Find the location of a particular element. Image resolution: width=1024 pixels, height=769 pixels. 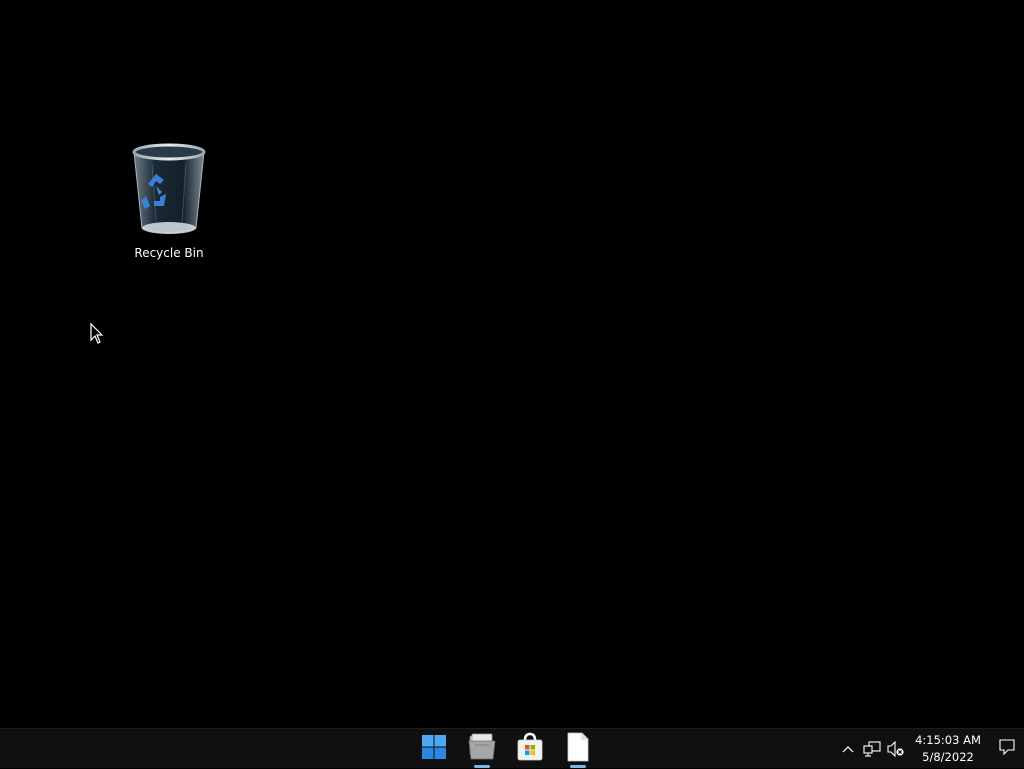

notepad-button is located at coordinates (578, 749).